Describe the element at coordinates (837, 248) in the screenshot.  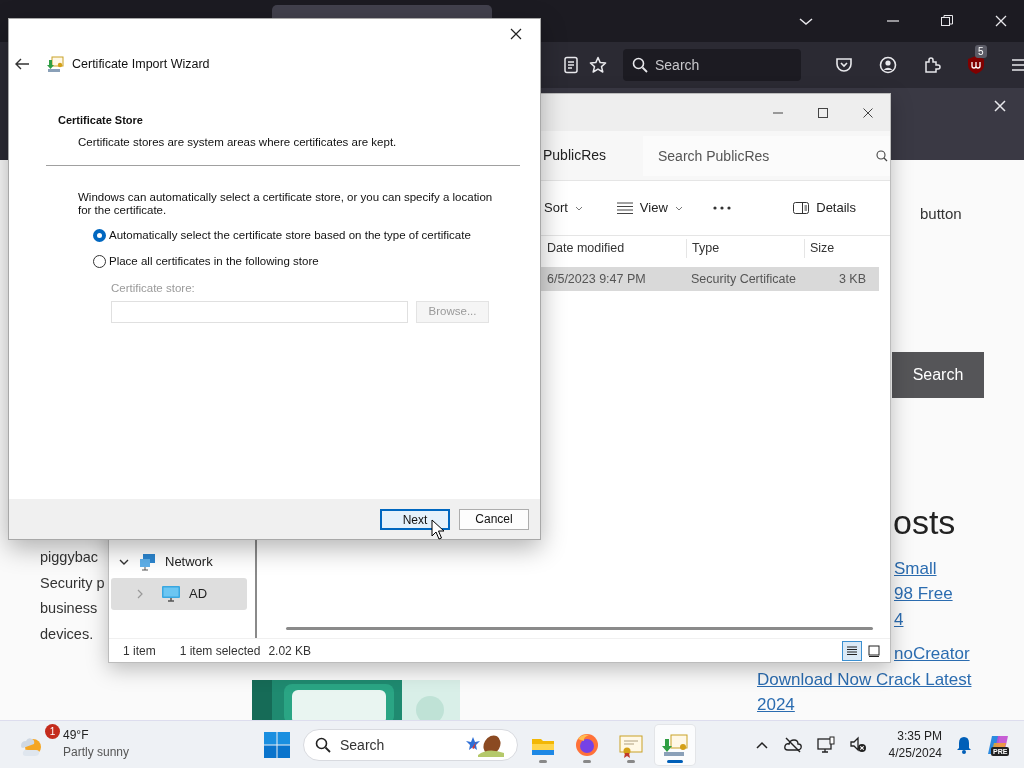
I see `column-header: Size` at that location.